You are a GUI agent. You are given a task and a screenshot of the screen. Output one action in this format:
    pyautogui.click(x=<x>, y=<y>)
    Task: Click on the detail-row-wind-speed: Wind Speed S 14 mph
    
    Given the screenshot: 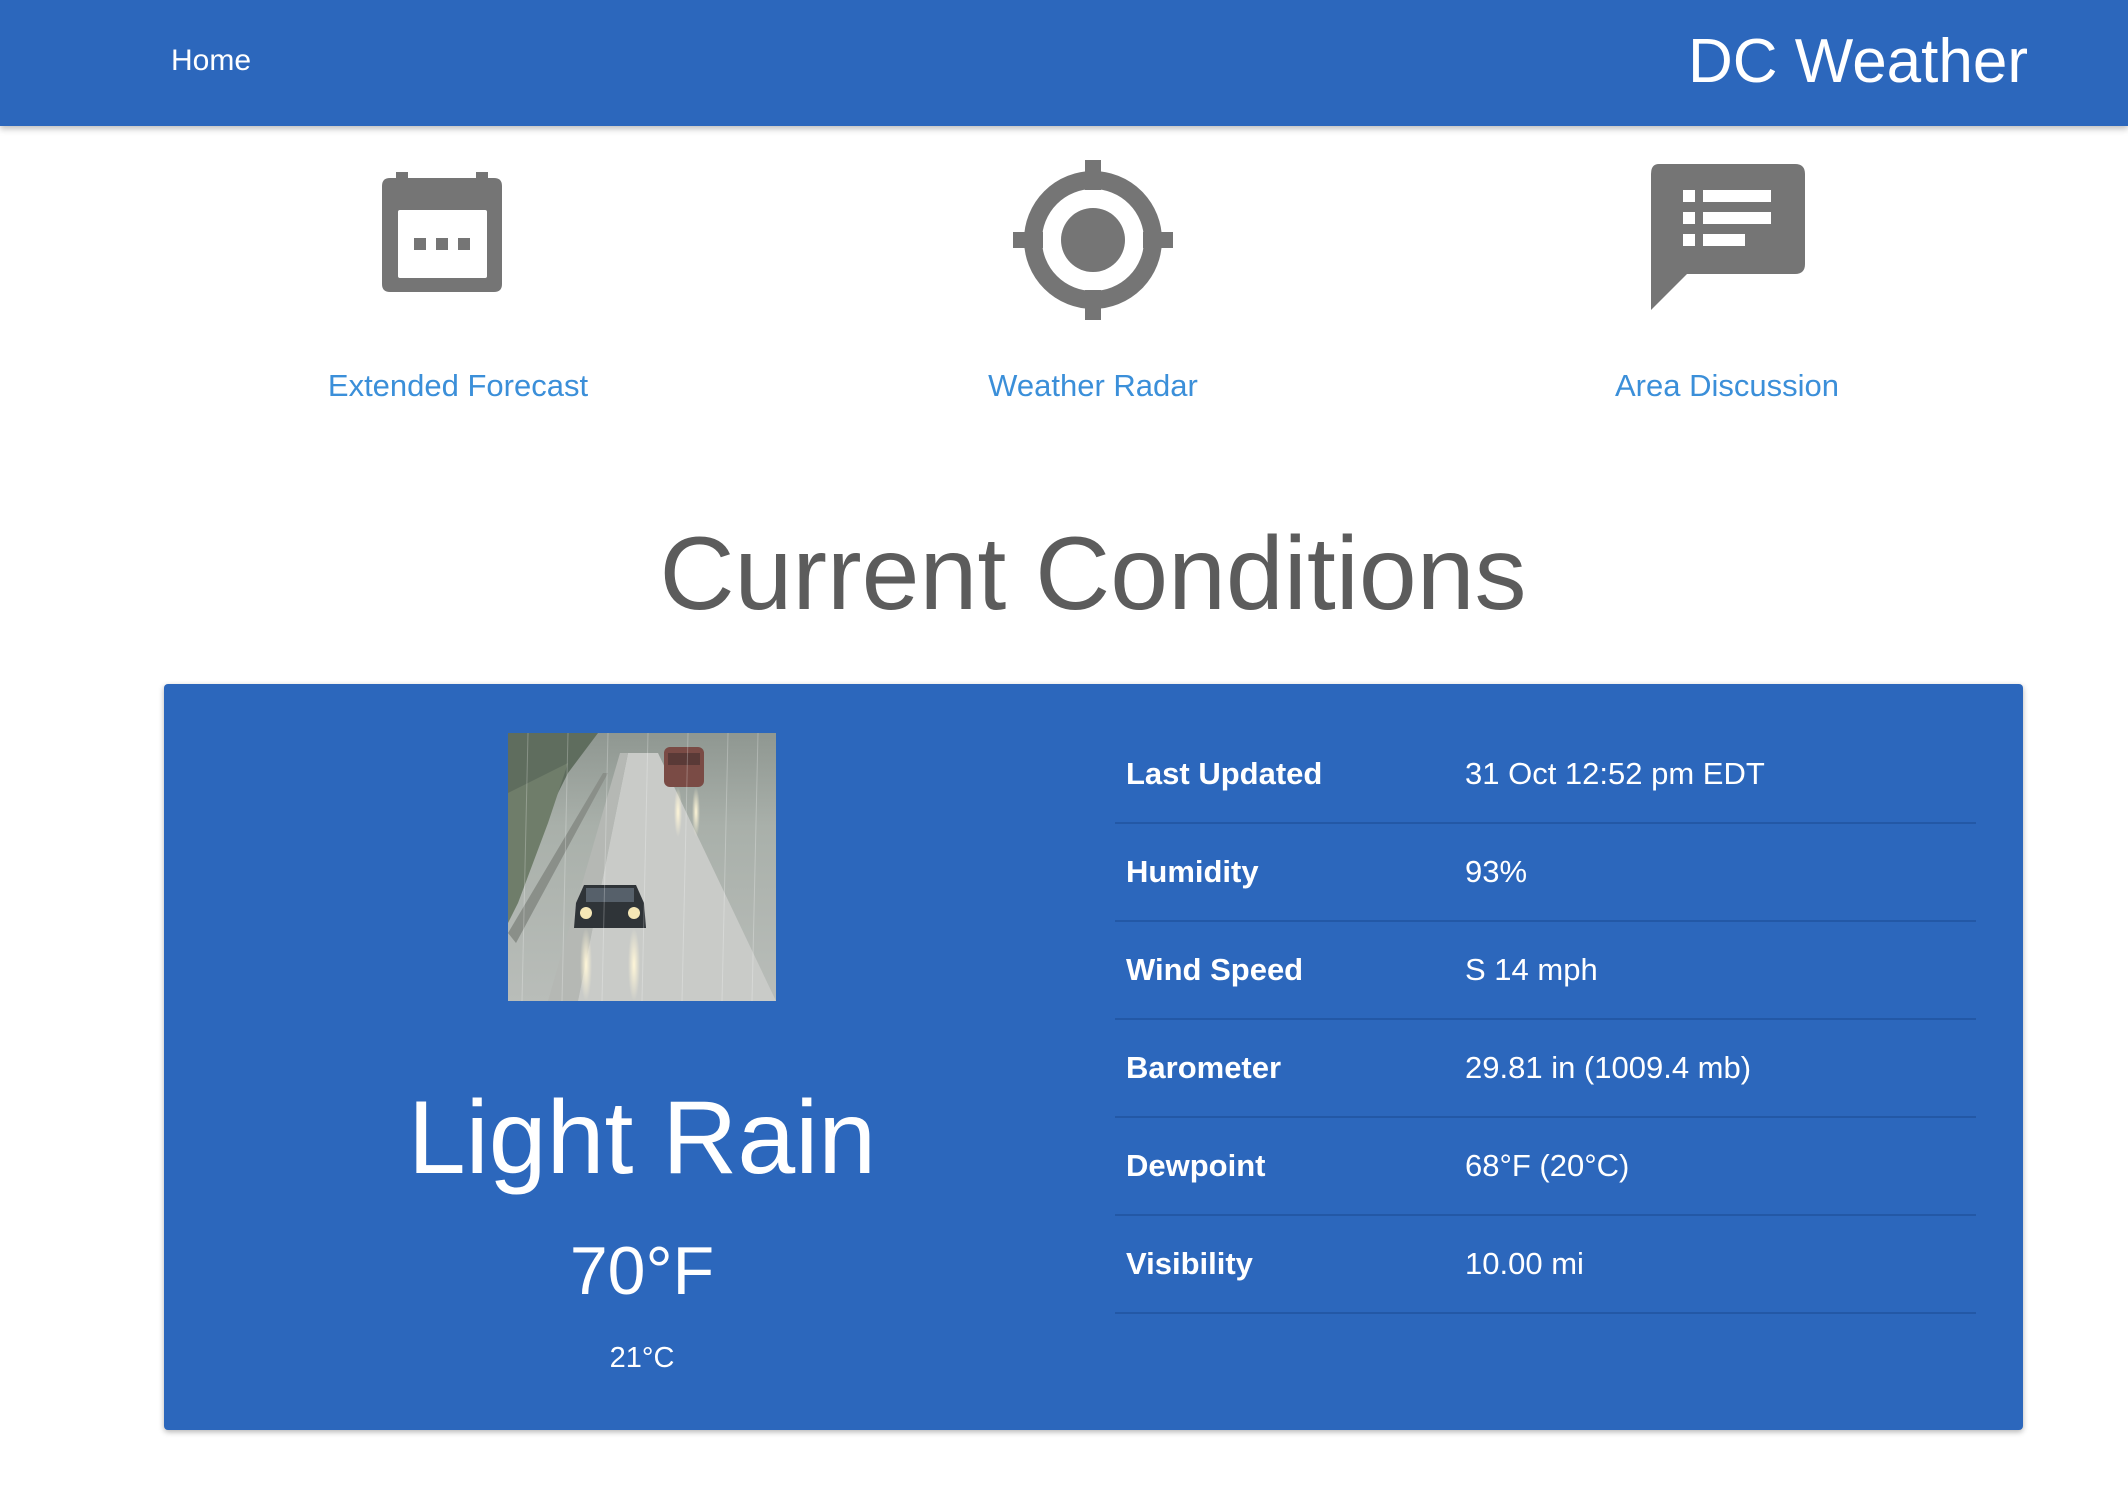 What is the action you would take?
    pyautogui.click(x=1545, y=971)
    